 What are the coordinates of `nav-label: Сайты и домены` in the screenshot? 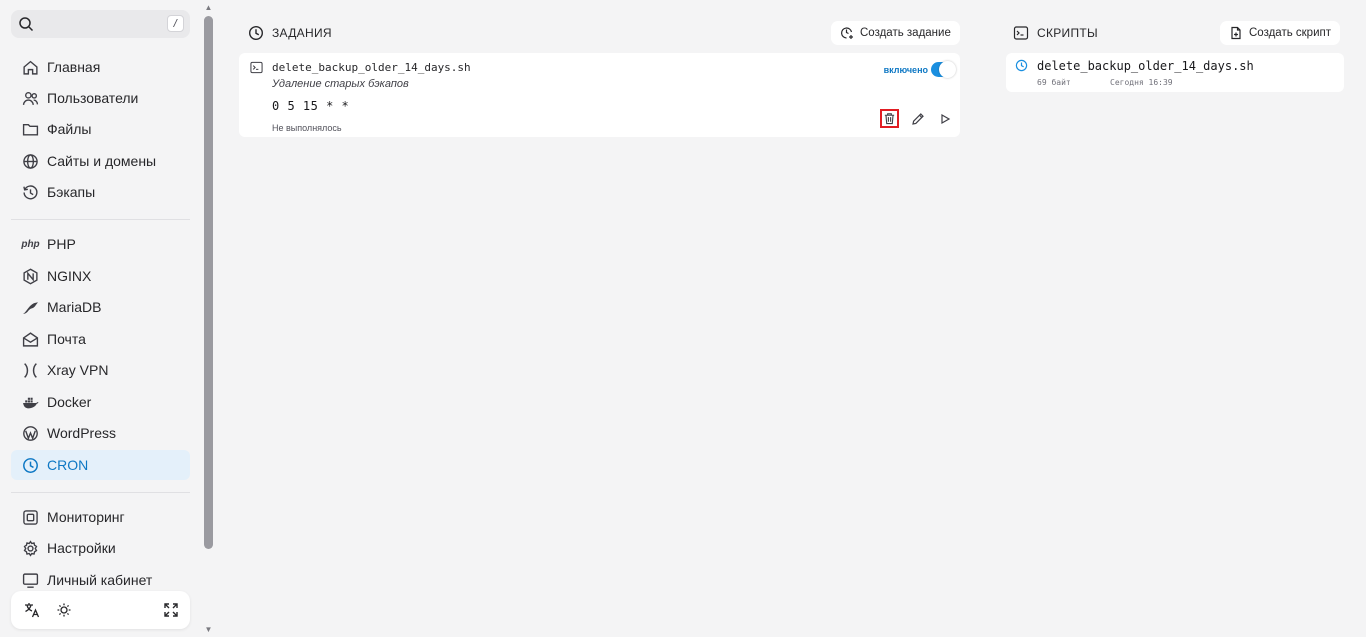 It's located at (102, 161).